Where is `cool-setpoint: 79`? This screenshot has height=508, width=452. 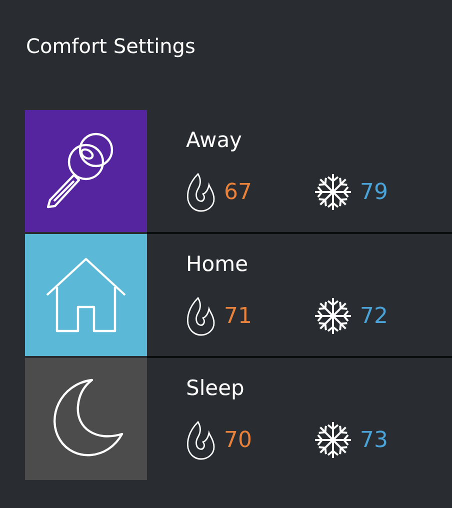
cool-setpoint: 79 is located at coordinates (374, 192).